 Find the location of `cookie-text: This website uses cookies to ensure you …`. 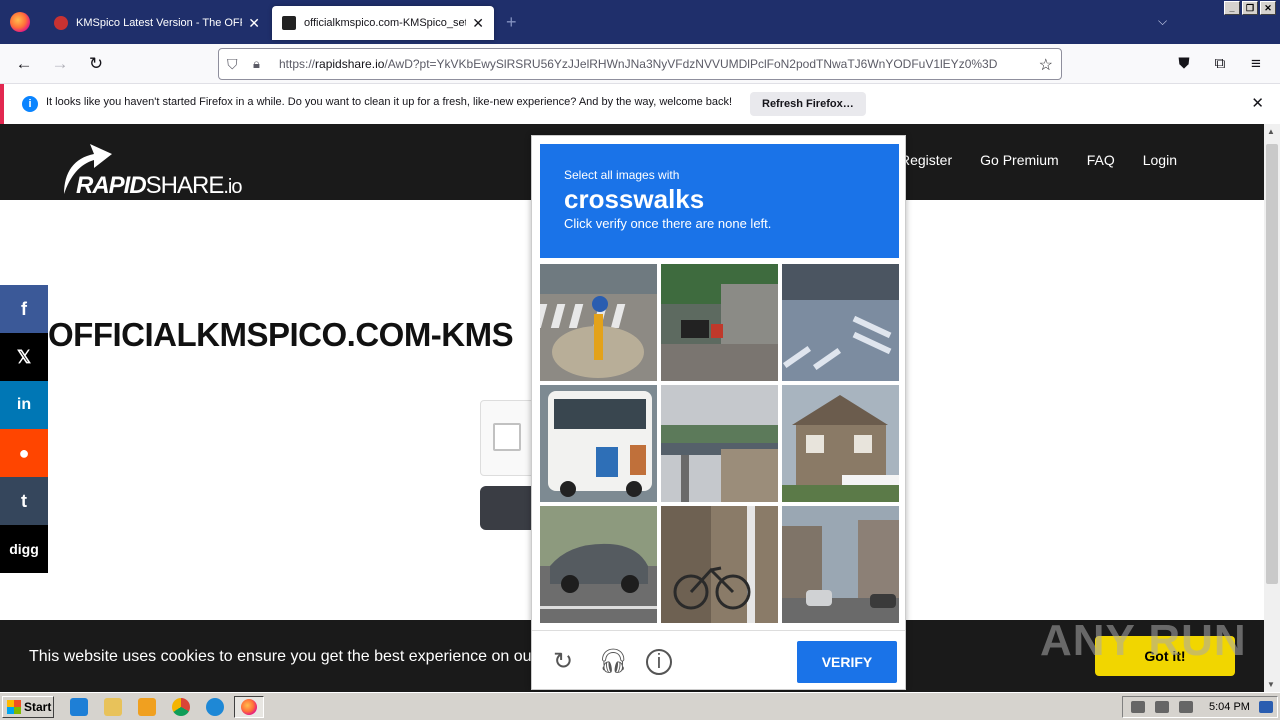

cookie-text: This website uses cookies to ensure you … is located at coordinates (280, 656).